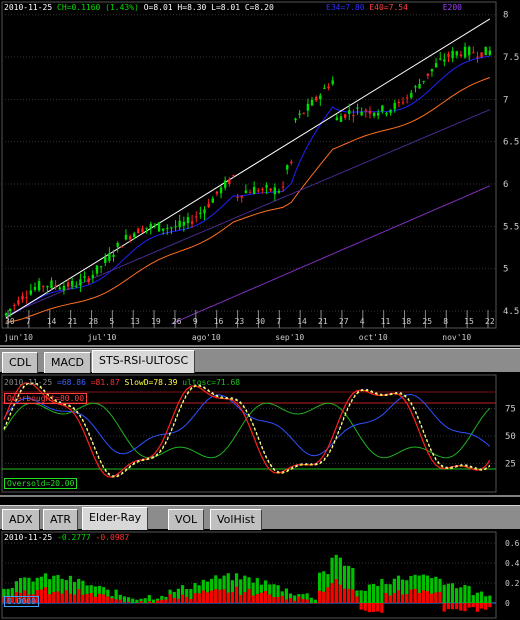 The height and width of the screenshot is (620, 520). What do you see at coordinates (10, 321) in the screenshot?
I see `x-tick-label: 30` at bounding box center [10, 321].